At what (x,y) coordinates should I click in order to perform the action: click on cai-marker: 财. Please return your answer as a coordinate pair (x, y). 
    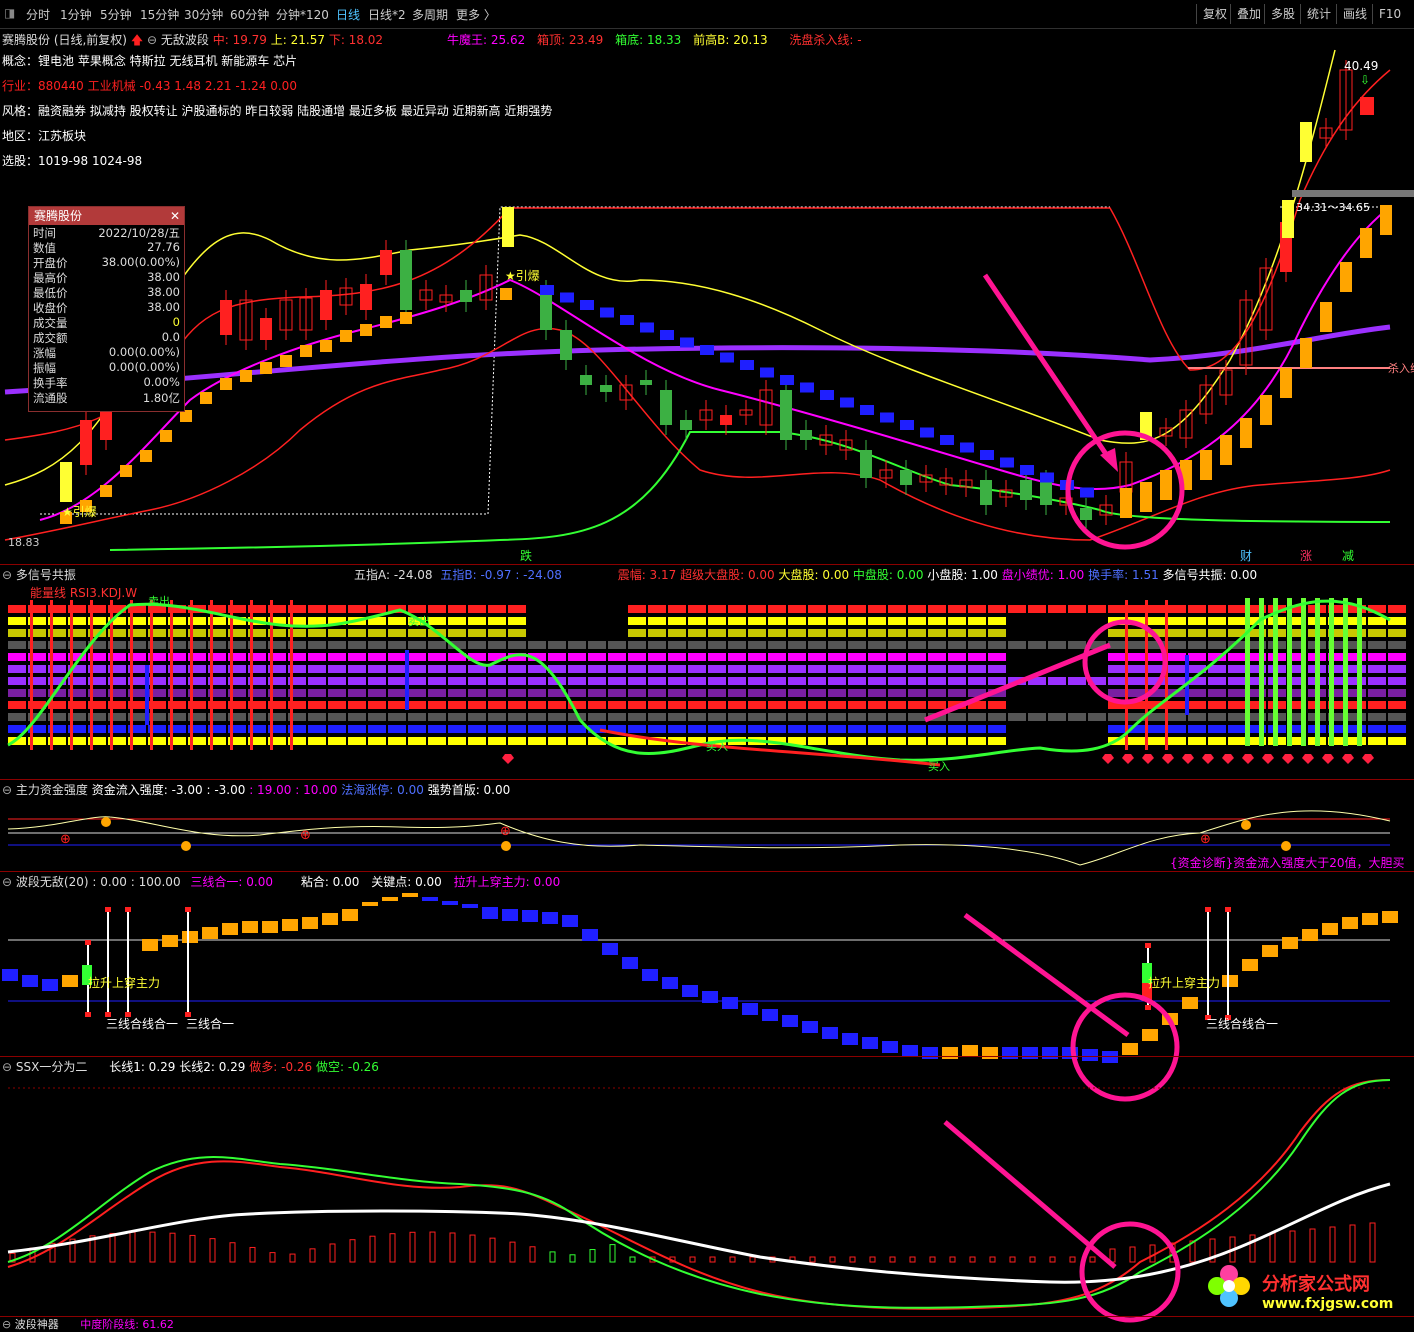
    Looking at the image, I should click on (1246, 556).